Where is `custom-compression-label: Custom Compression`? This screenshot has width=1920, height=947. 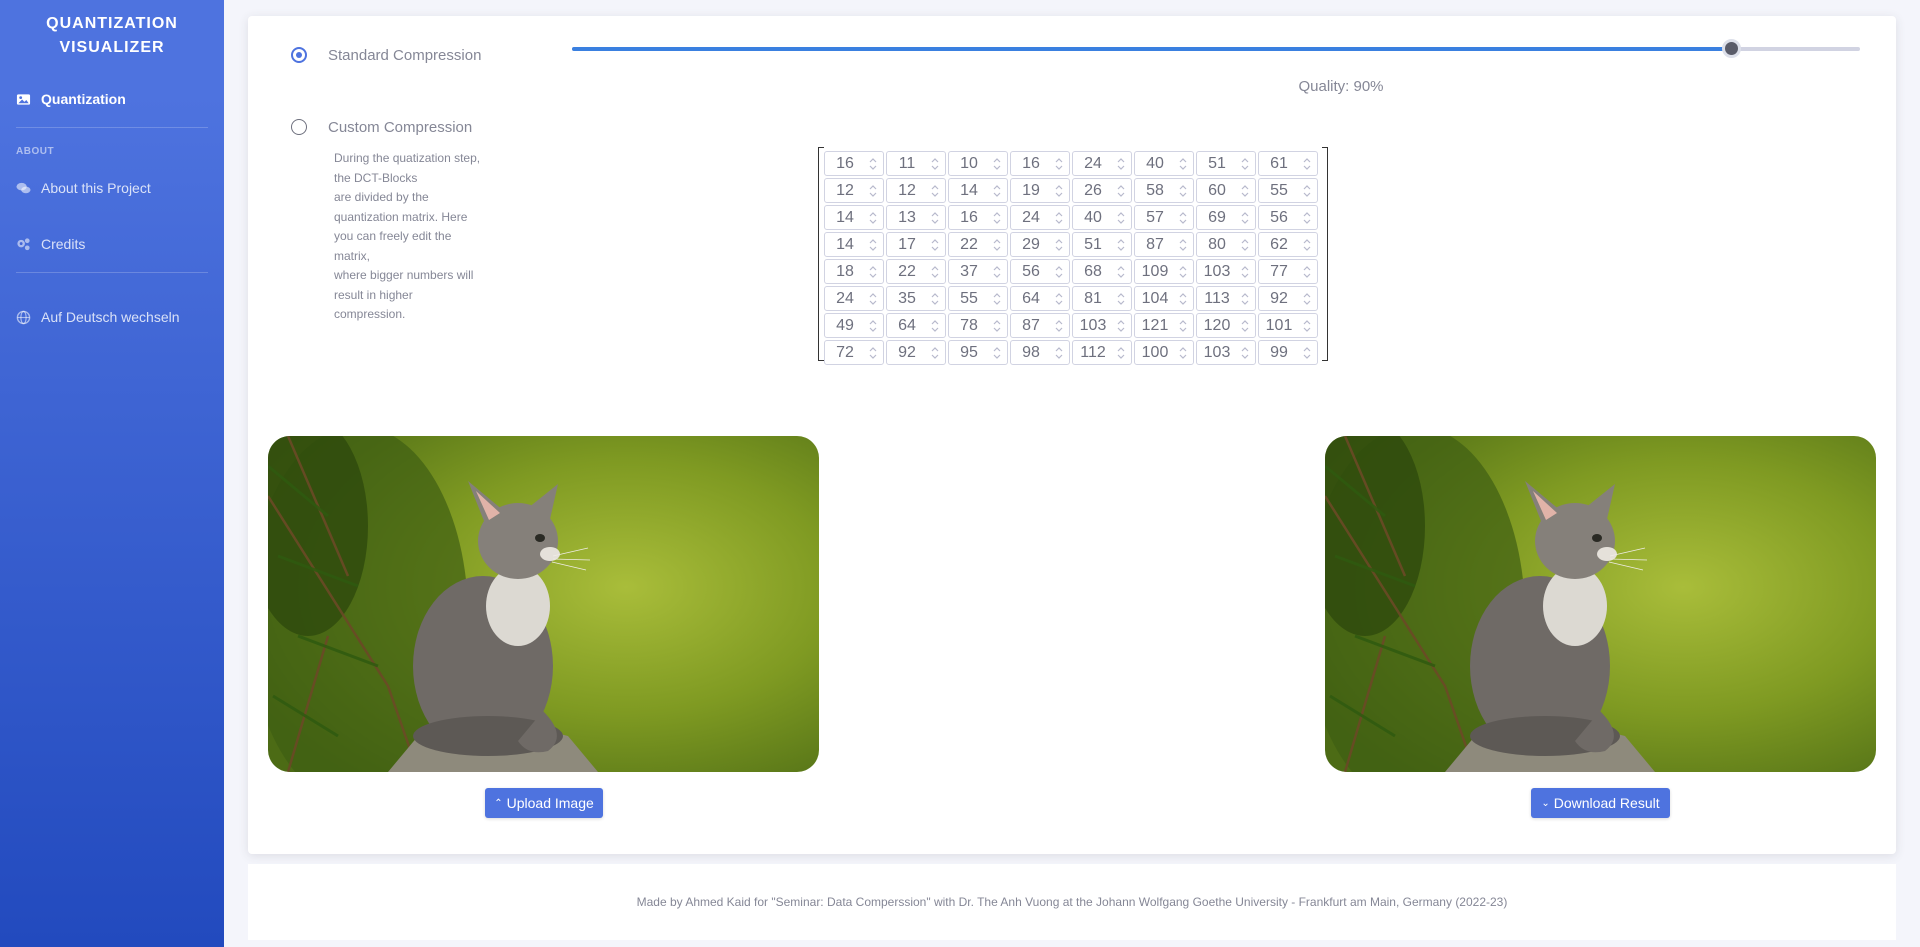 custom-compression-label: Custom Compression is located at coordinates (400, 127).